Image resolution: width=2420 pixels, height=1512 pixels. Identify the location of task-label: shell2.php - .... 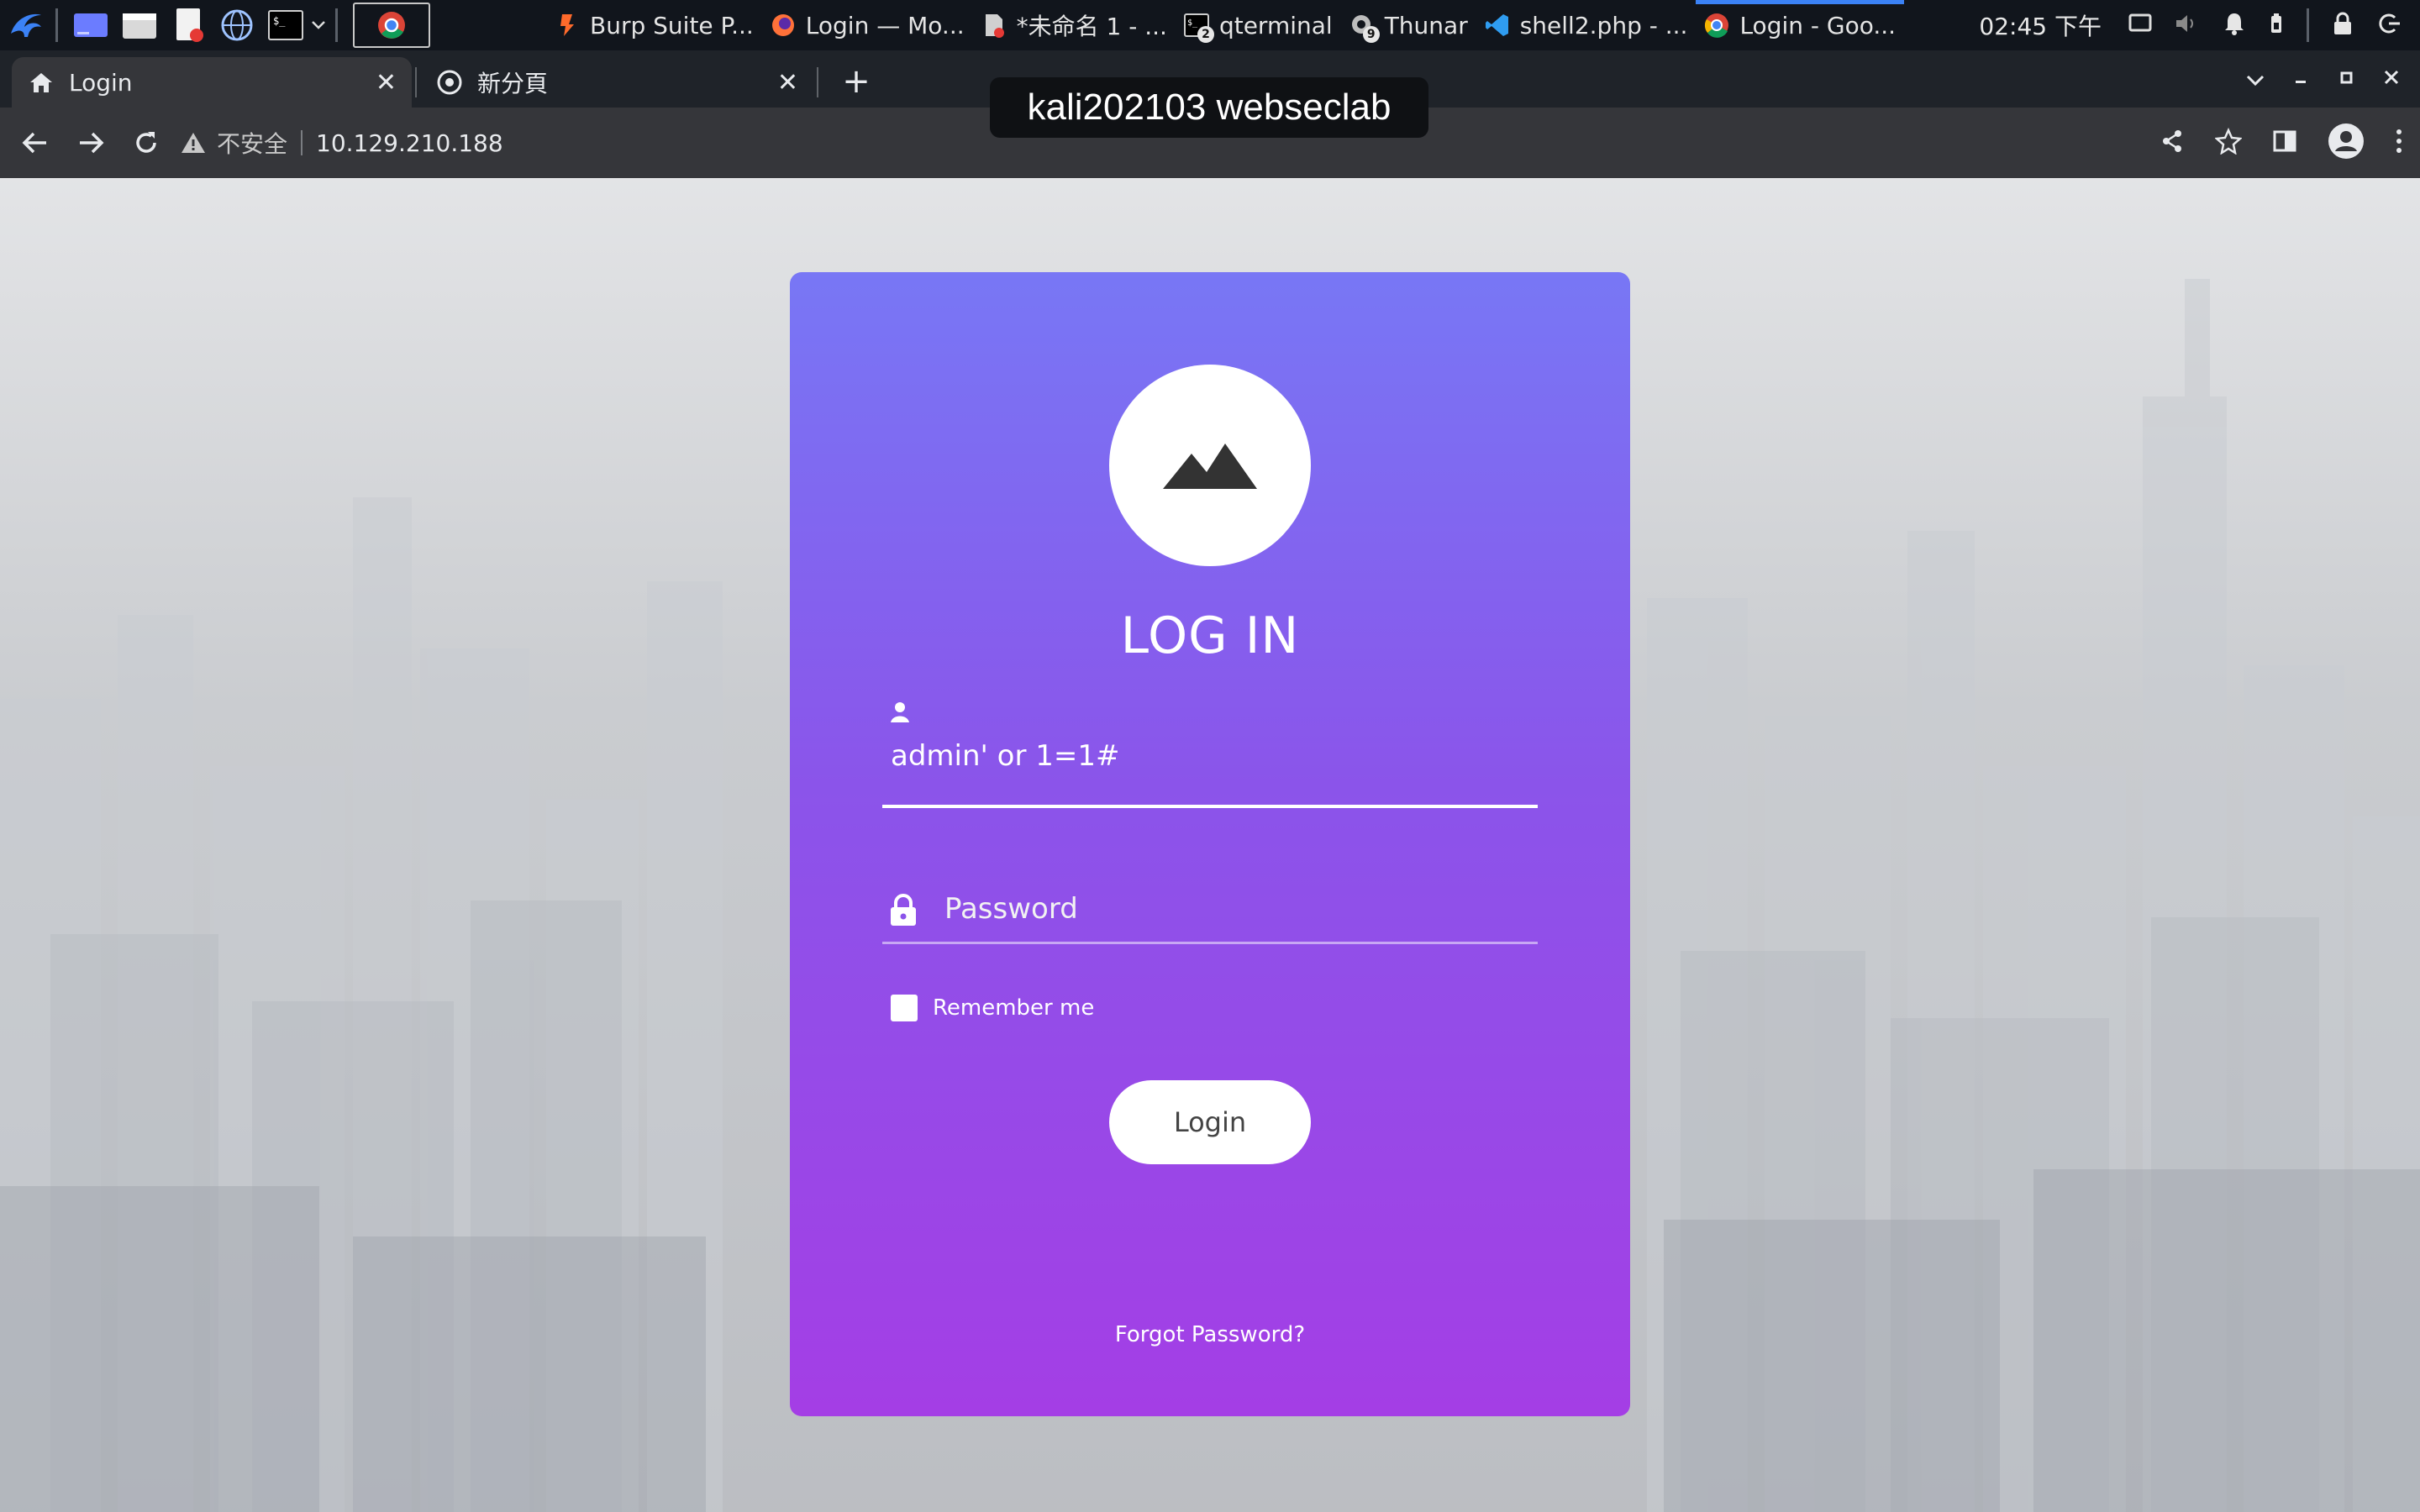
(1603, 25).